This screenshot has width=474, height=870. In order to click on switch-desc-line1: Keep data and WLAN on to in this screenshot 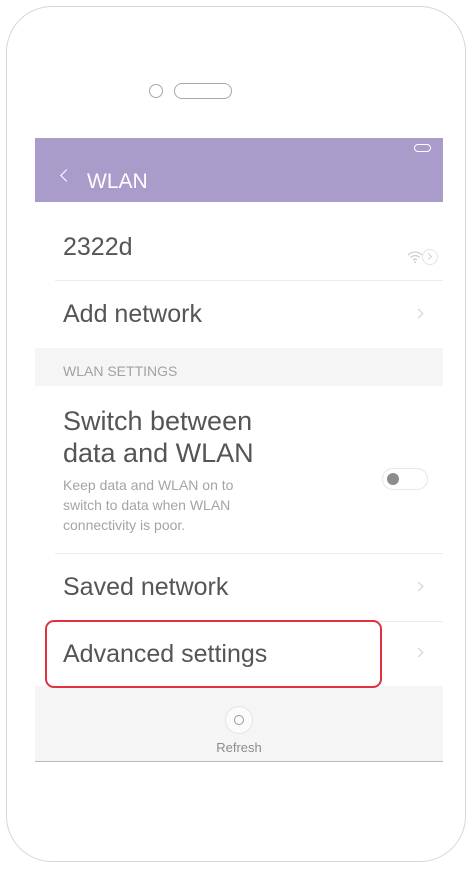, I will do `click(148, 485)`.